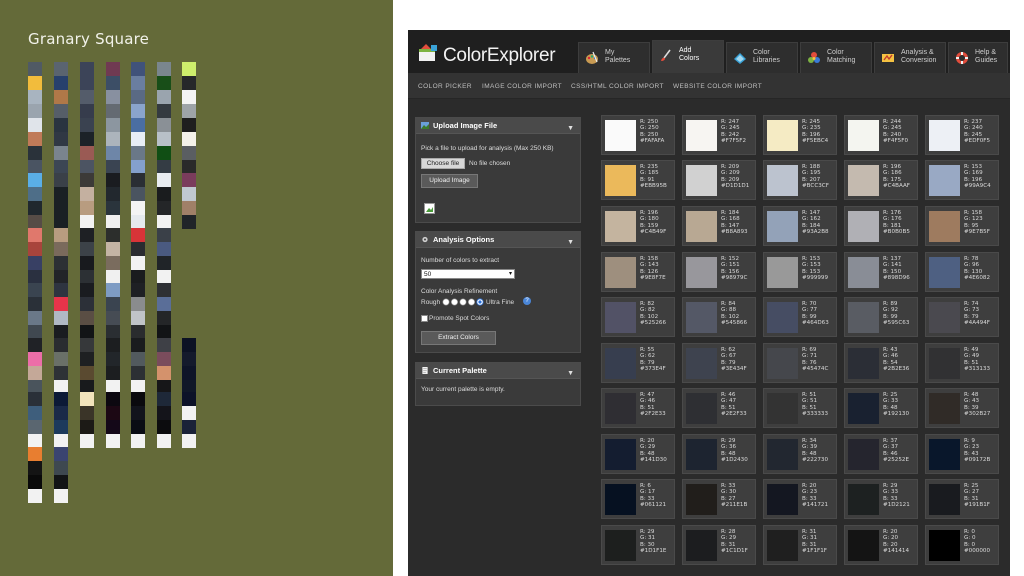 The height and width of the screenshot is (576, 1024). What do you see at coordinates (424, 318) in the screenshot?
I see `promote-spot-colors-checkbox` at bounding box center [424, 318].